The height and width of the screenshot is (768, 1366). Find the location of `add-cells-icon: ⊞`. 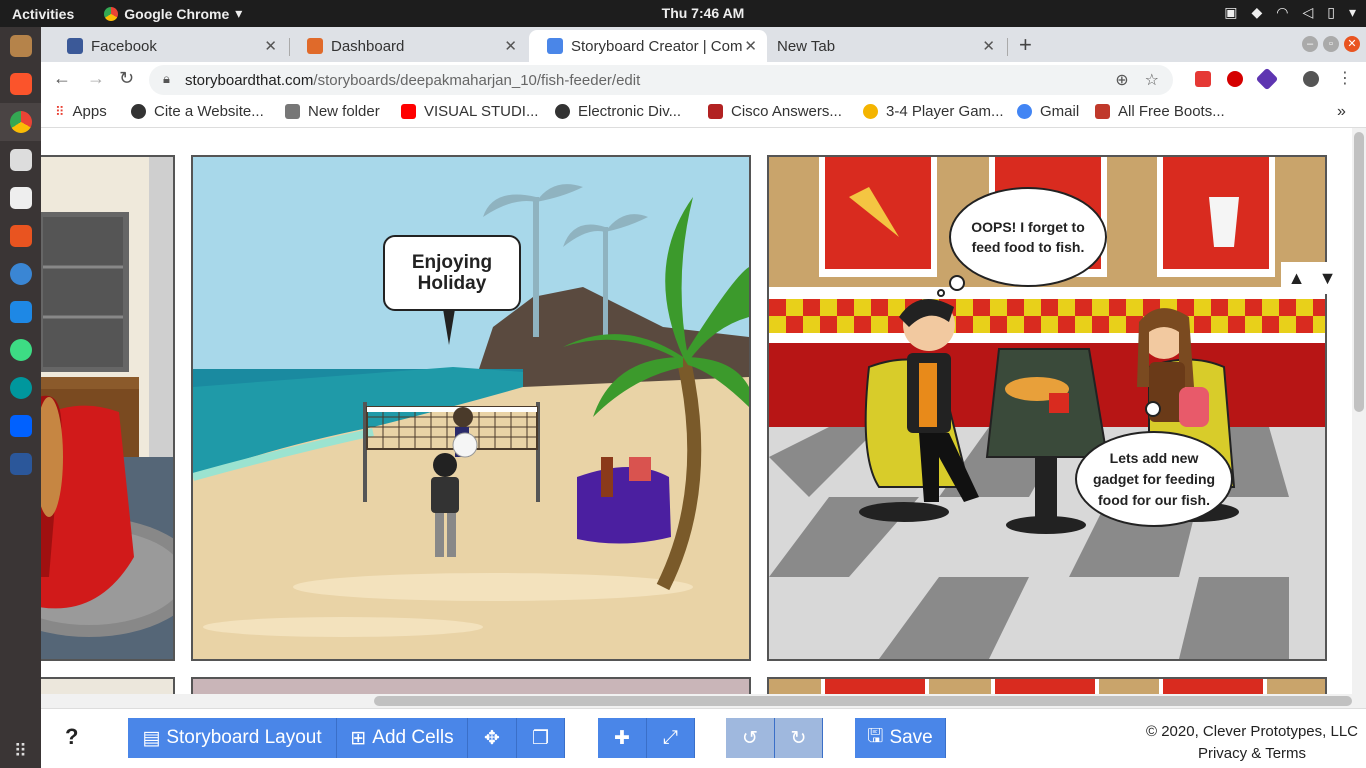

add-cells-icon: ⊞ is located at coordinates (358, 738).